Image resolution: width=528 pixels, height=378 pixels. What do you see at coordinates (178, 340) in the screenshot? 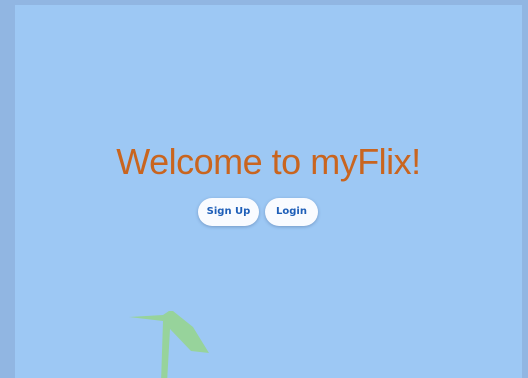
I see `palm-tree-icon` at bounding box center [178, 340].